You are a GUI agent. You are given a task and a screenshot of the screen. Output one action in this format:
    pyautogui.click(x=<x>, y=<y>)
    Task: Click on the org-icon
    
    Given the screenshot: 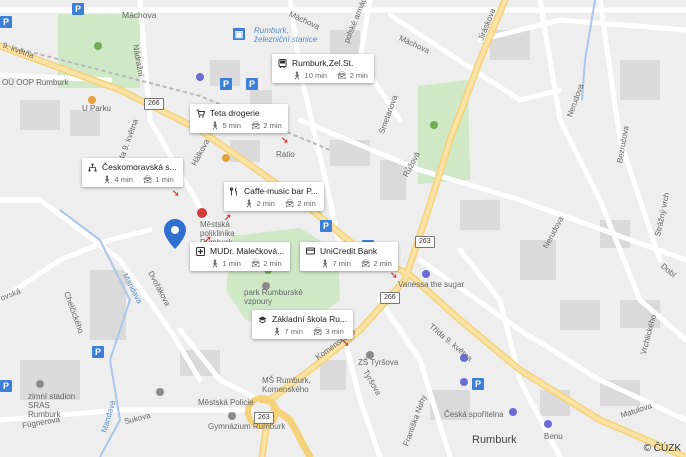 What is the action you would take?
    pyautogui.click(x=92, y=167)
    